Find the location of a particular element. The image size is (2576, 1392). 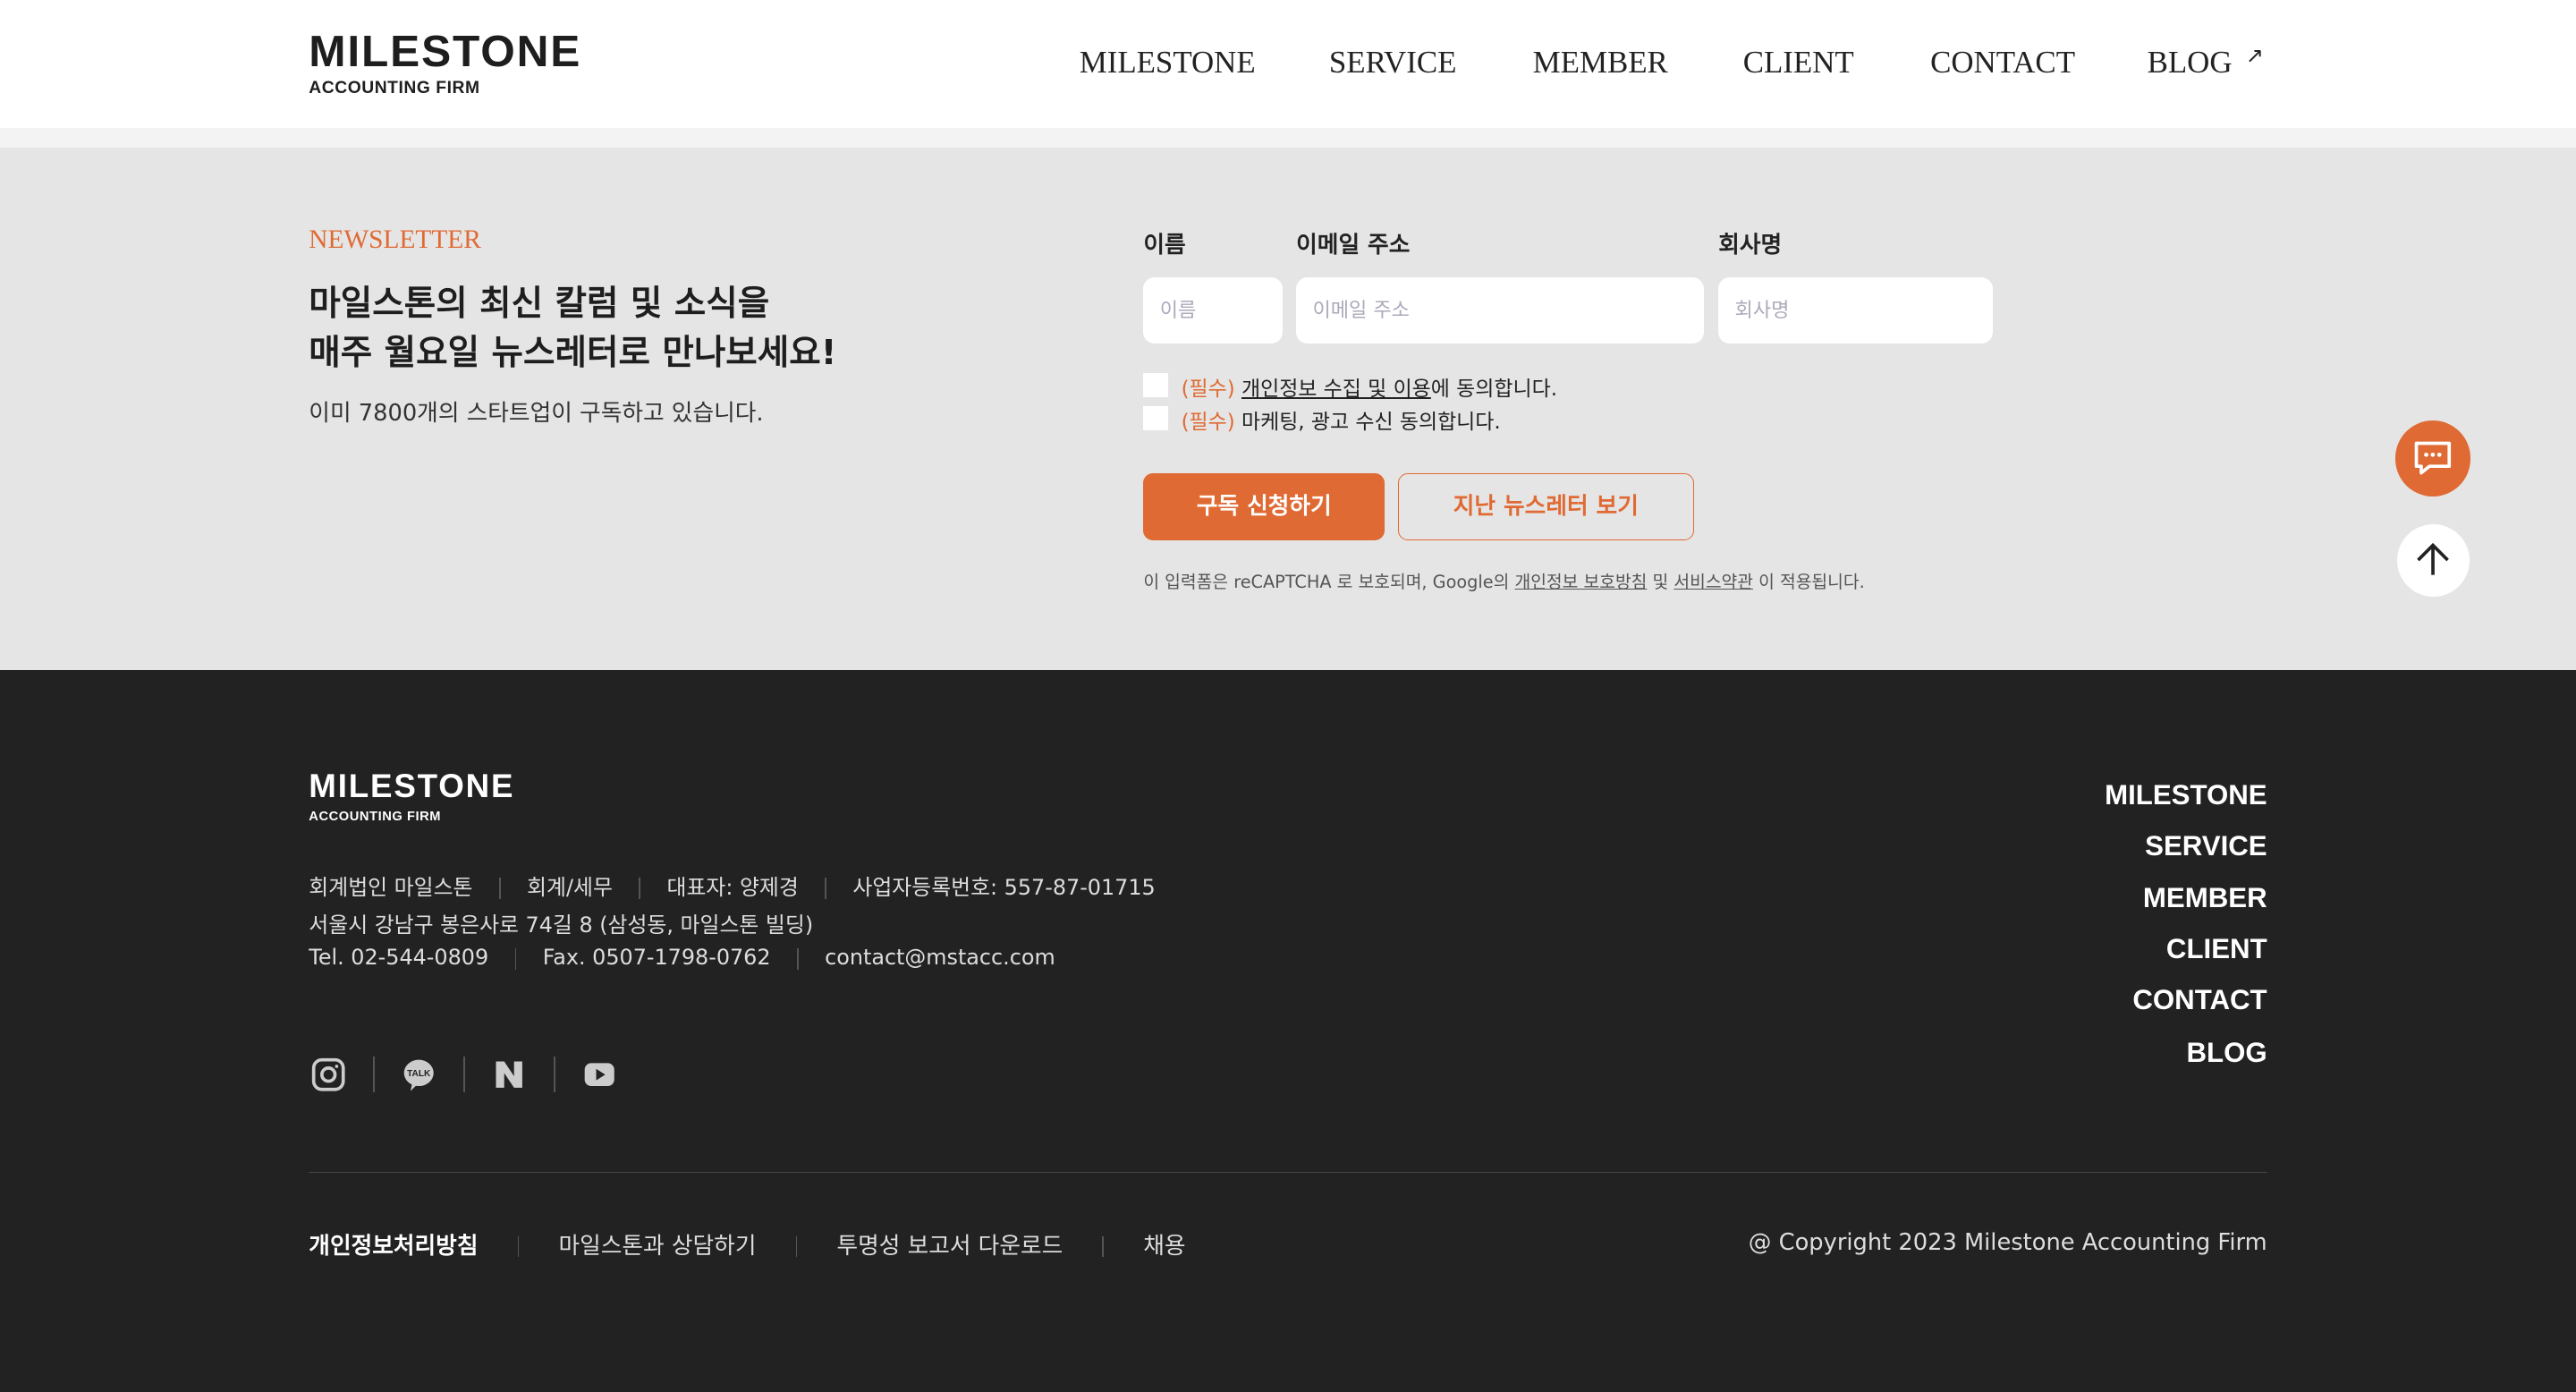

nav-contact: CONTACT is located at coordinates (2002, 63).